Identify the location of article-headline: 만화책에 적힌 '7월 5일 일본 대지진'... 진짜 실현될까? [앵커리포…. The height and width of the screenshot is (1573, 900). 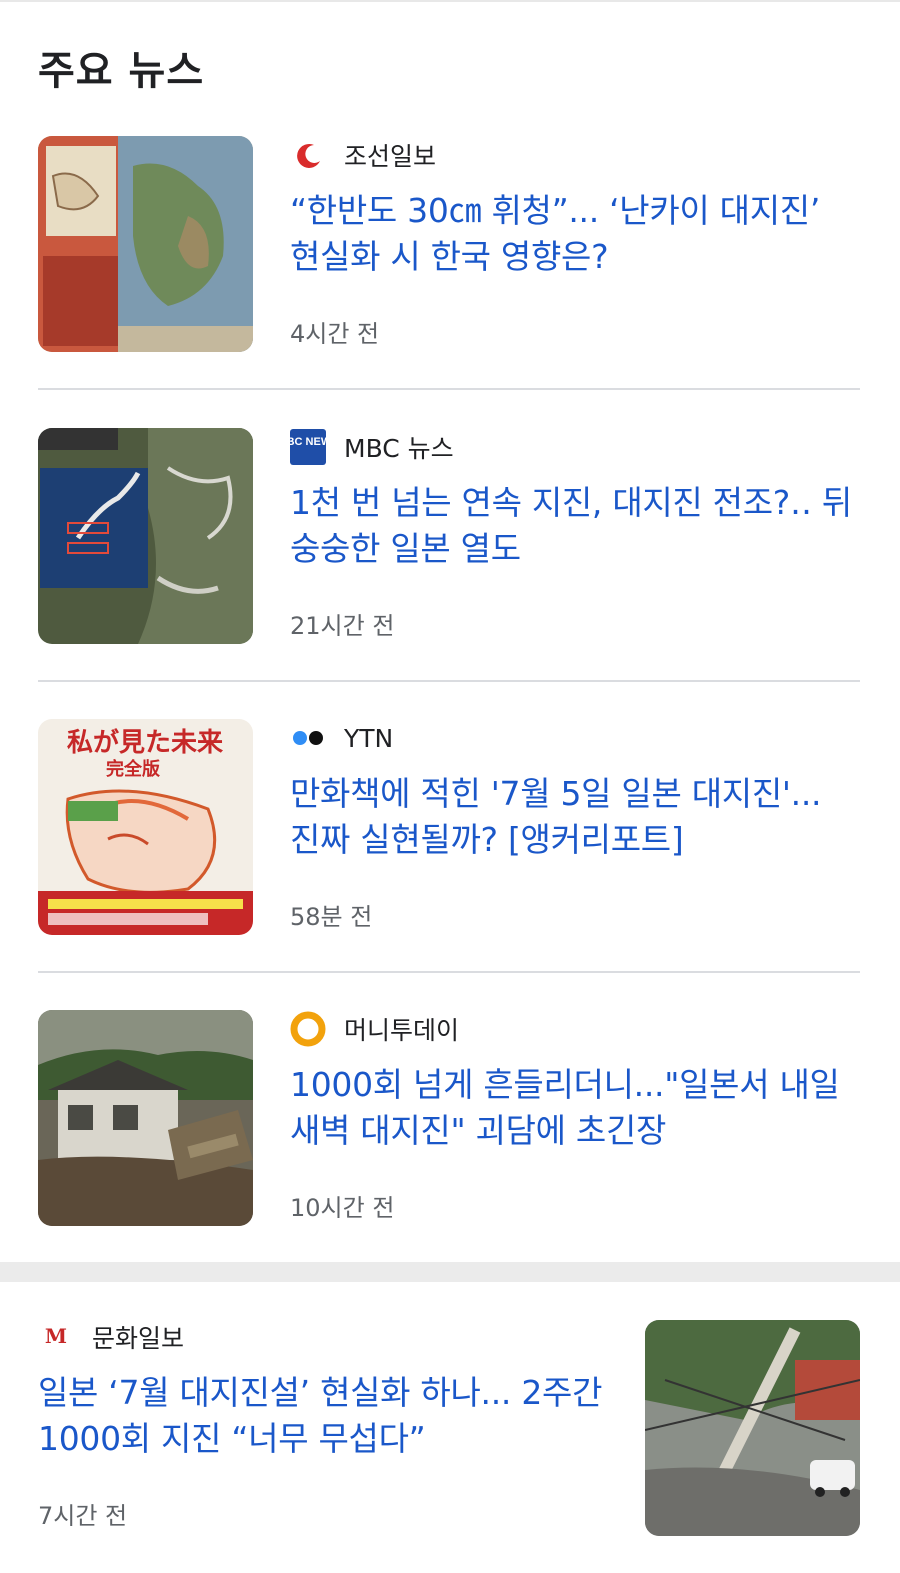
(575, 817).